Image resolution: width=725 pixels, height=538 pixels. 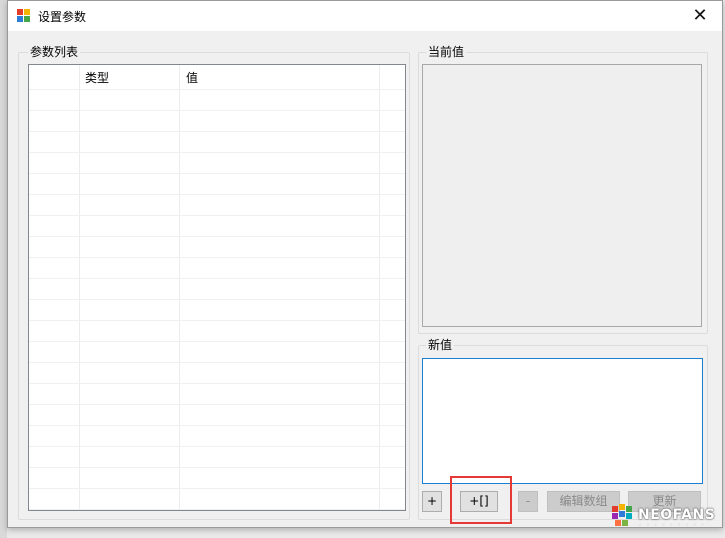 What do you see at coordinates (700, 16) in the screenshot?
I see `close-icon: ✕` at bounding box center [700, 16].